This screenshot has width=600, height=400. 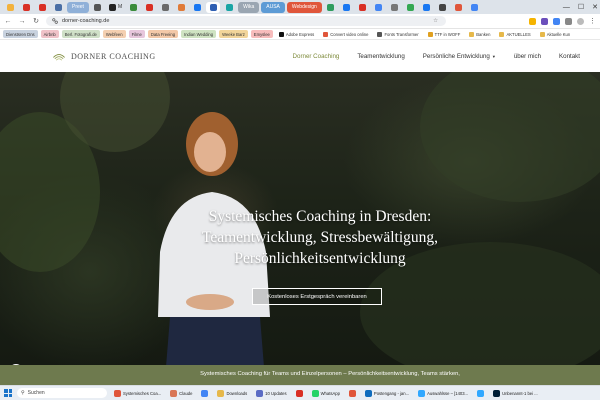 I want to click on nav-item: Teamentwicklung, so click(x=380, y=56).